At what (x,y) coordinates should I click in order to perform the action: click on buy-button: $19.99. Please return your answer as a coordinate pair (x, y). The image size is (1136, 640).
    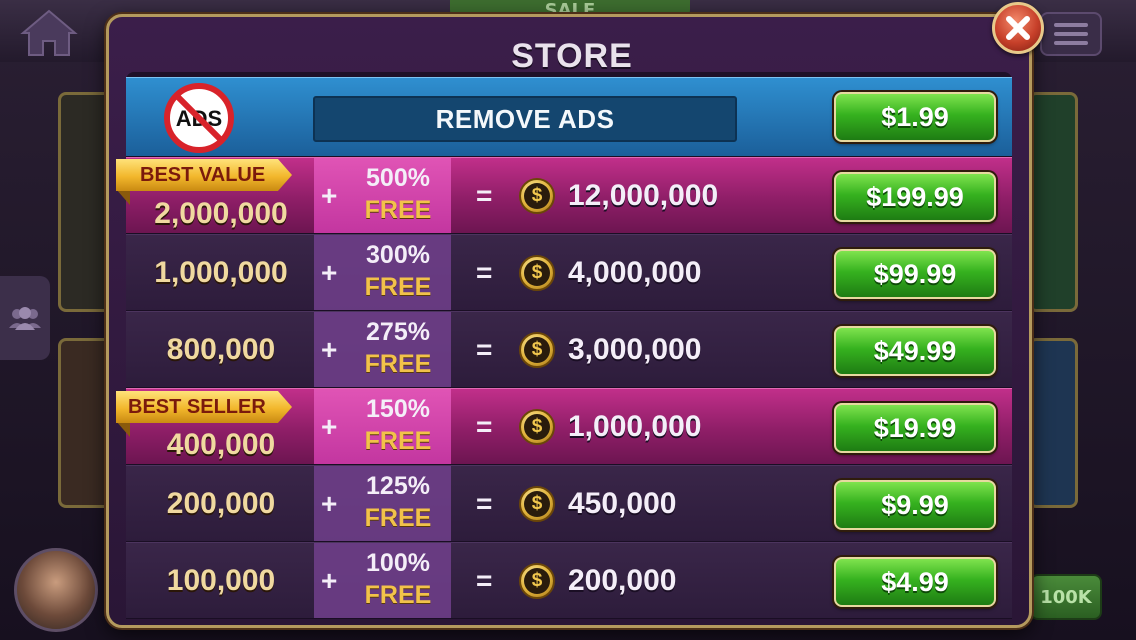
    Looking at the image, I should click on (915, 428).